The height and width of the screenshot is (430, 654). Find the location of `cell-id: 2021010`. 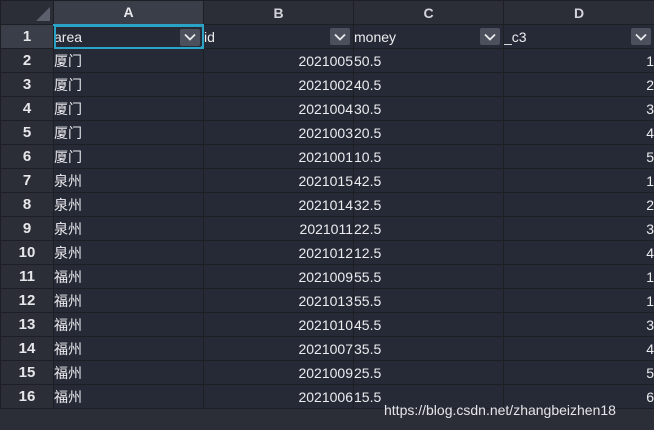

cell-id: 2021010 is located at coordinates (278, 324).